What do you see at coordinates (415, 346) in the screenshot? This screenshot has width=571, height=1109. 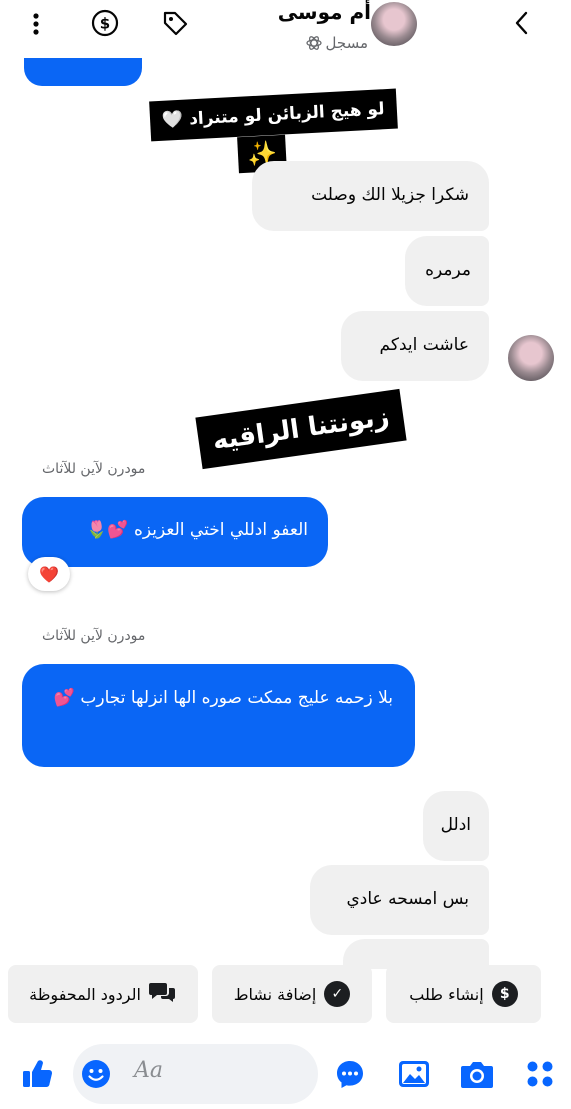 I see `incoming-message: عاشت ايدكم` at bounding box center [415, 346].